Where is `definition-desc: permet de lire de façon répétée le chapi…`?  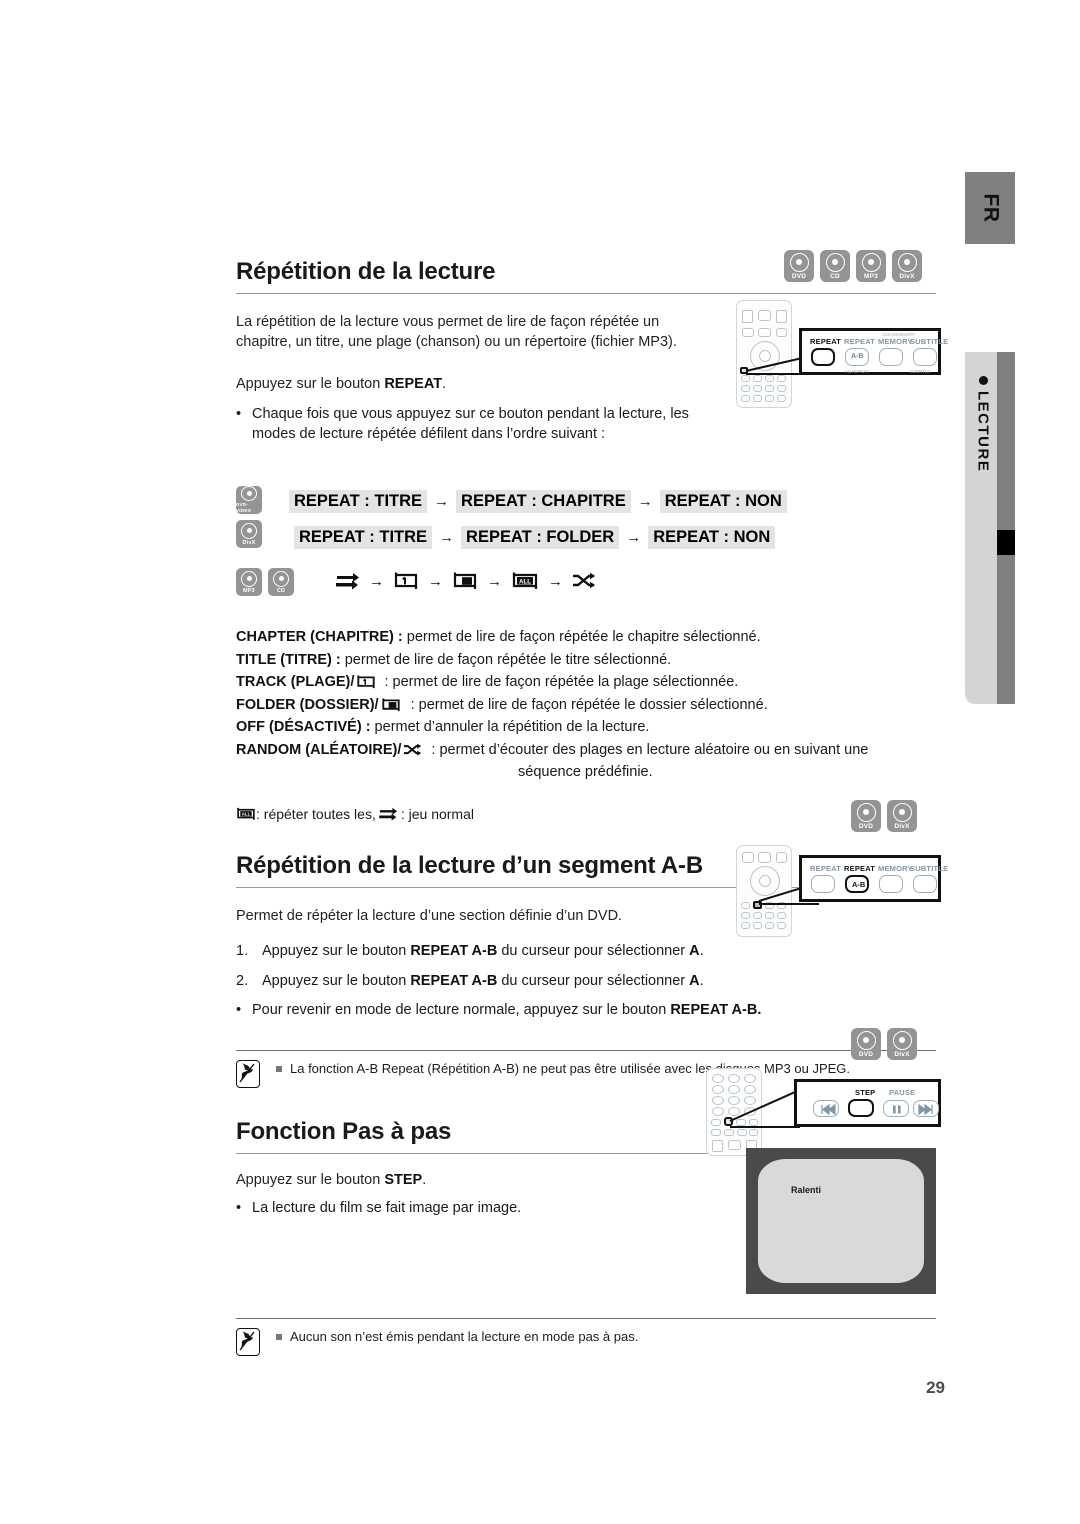 definition-desc: permet de lire de façon répétée le chapi… is located at coordinates (581, 637).